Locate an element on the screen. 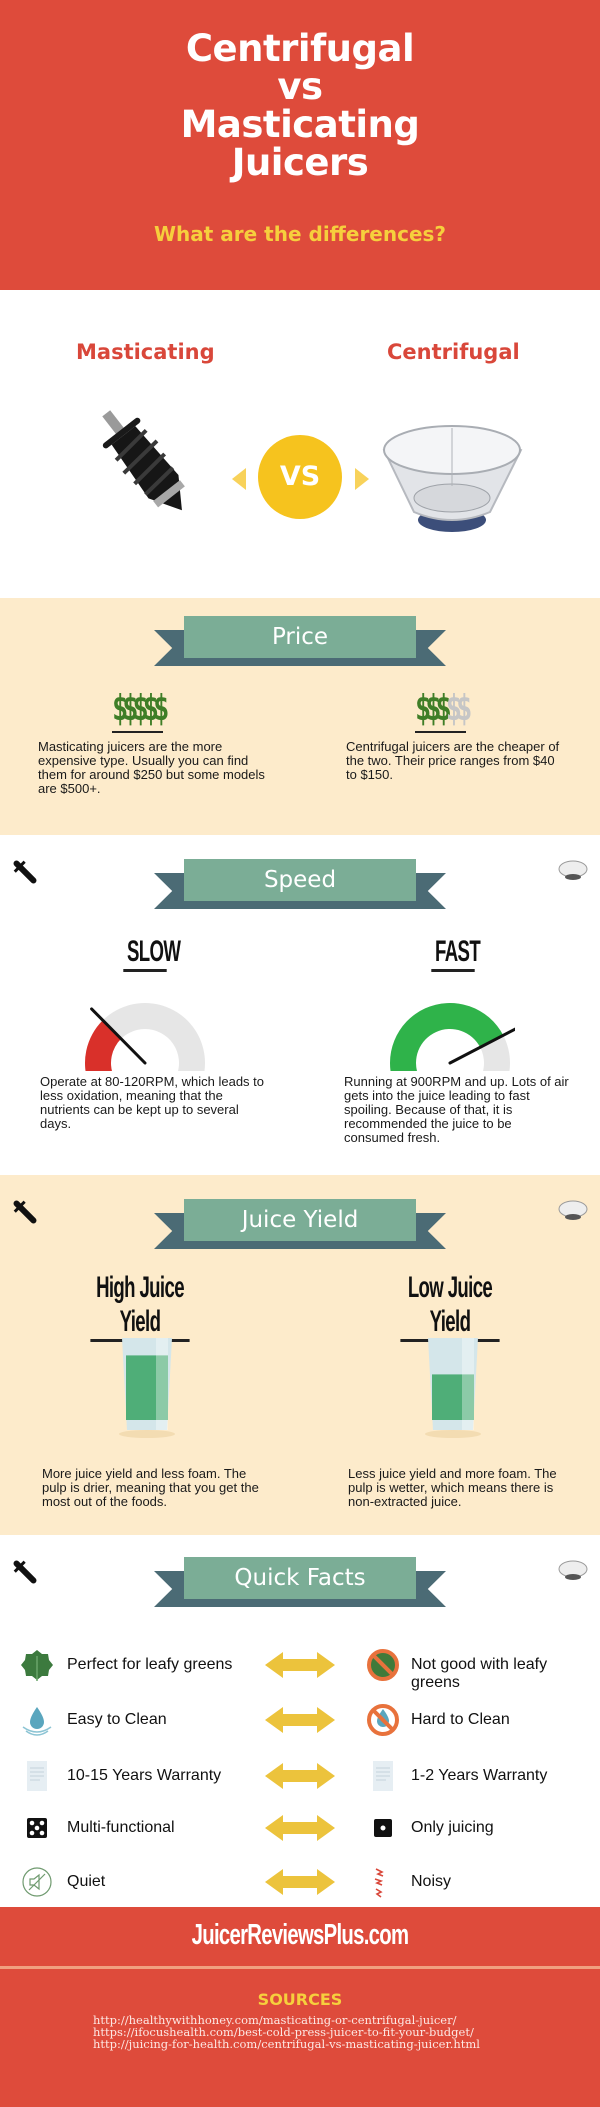 The height and width of the screenshot is (2107, 600). brand-link: JuicerReviewsPlus.com is located at coordinates (300, 1935).